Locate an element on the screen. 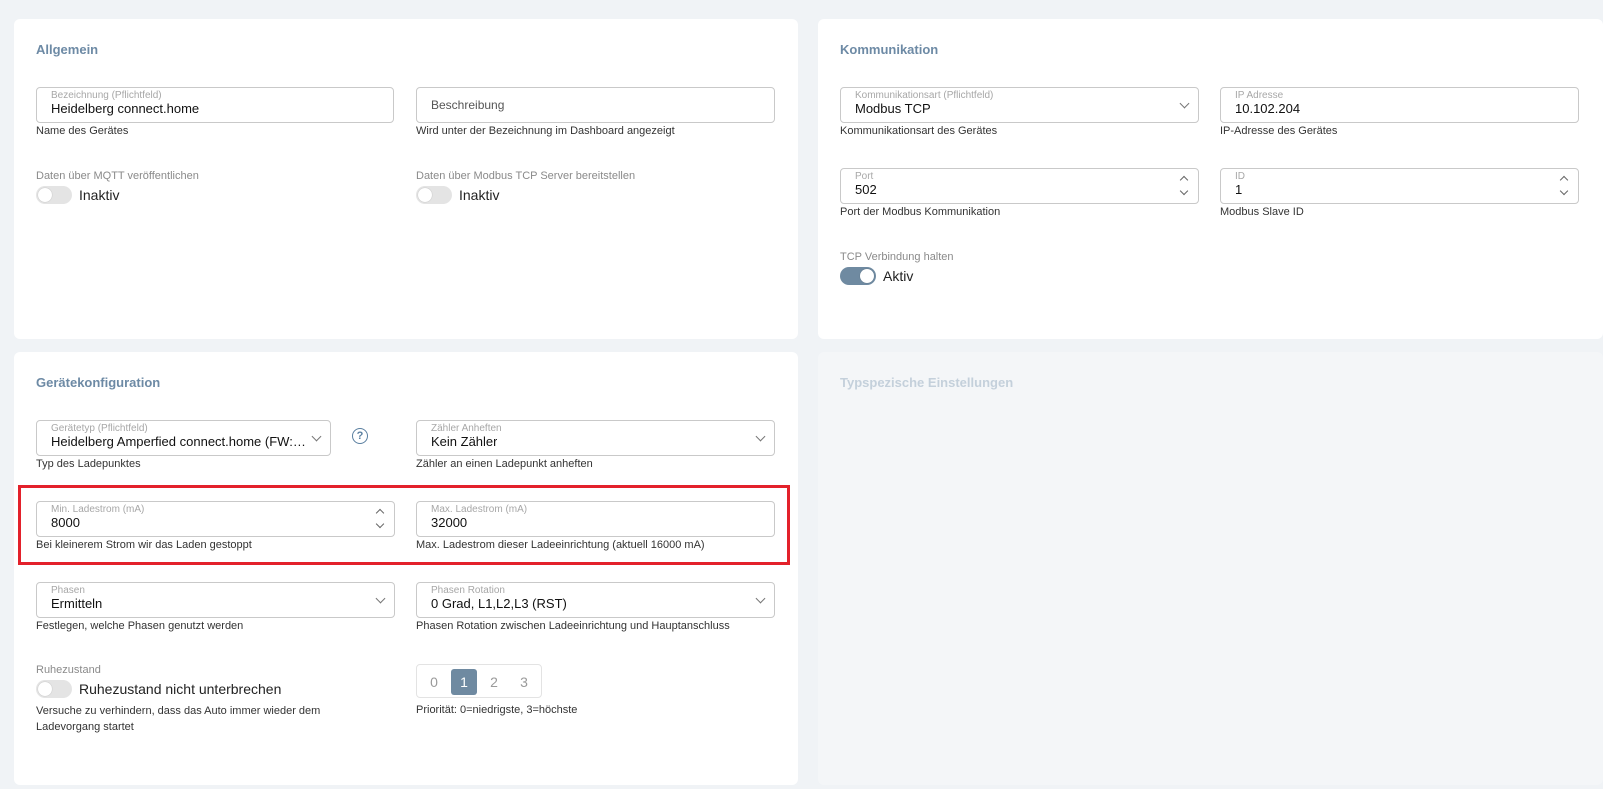 This screenshot has height=789, width=1603. modbus-server-toggle is located at coordinates (434, 195).